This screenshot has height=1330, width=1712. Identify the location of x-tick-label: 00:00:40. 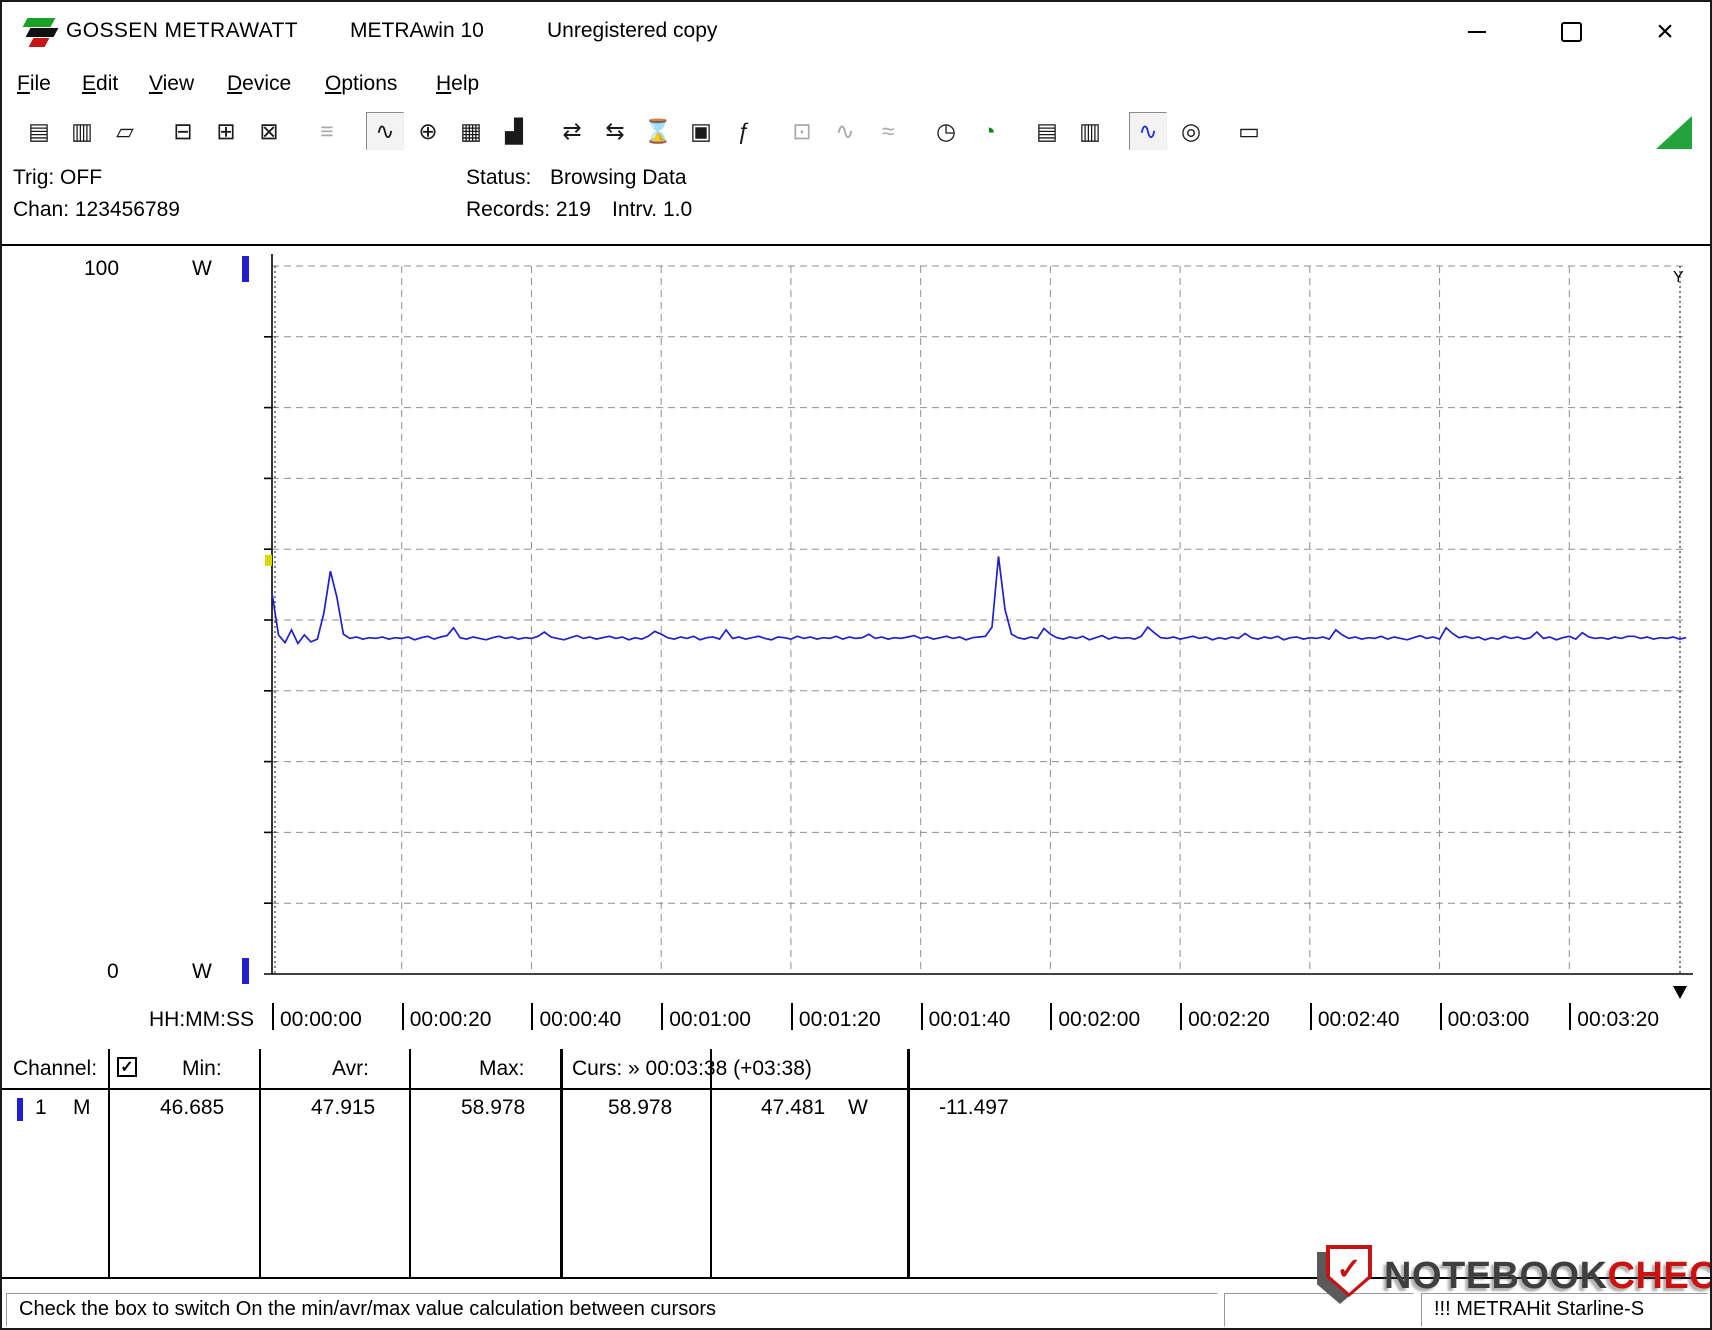
(580, 1019).